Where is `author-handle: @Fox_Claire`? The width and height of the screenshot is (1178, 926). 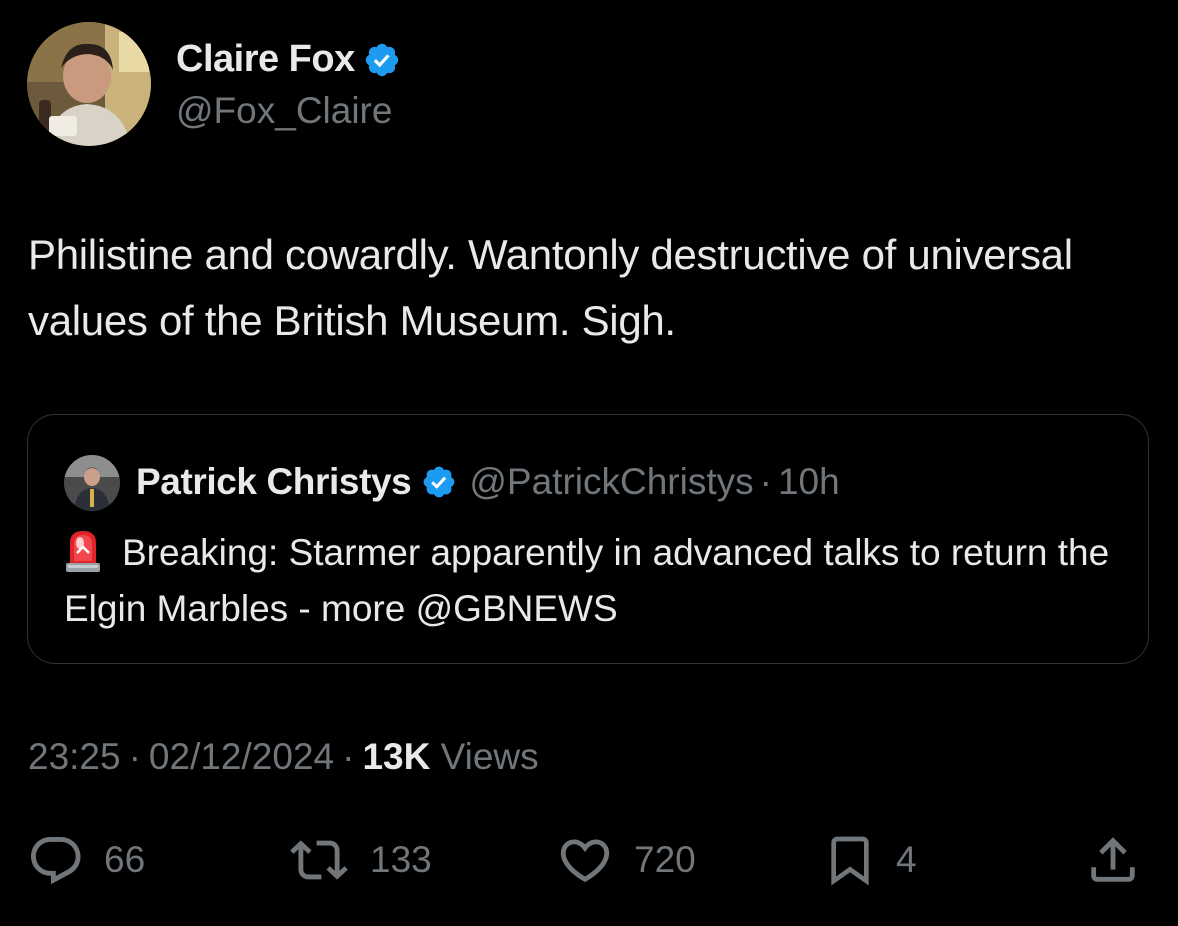
author-handle: @Fox_Claire is located at coordinates (284, 111).